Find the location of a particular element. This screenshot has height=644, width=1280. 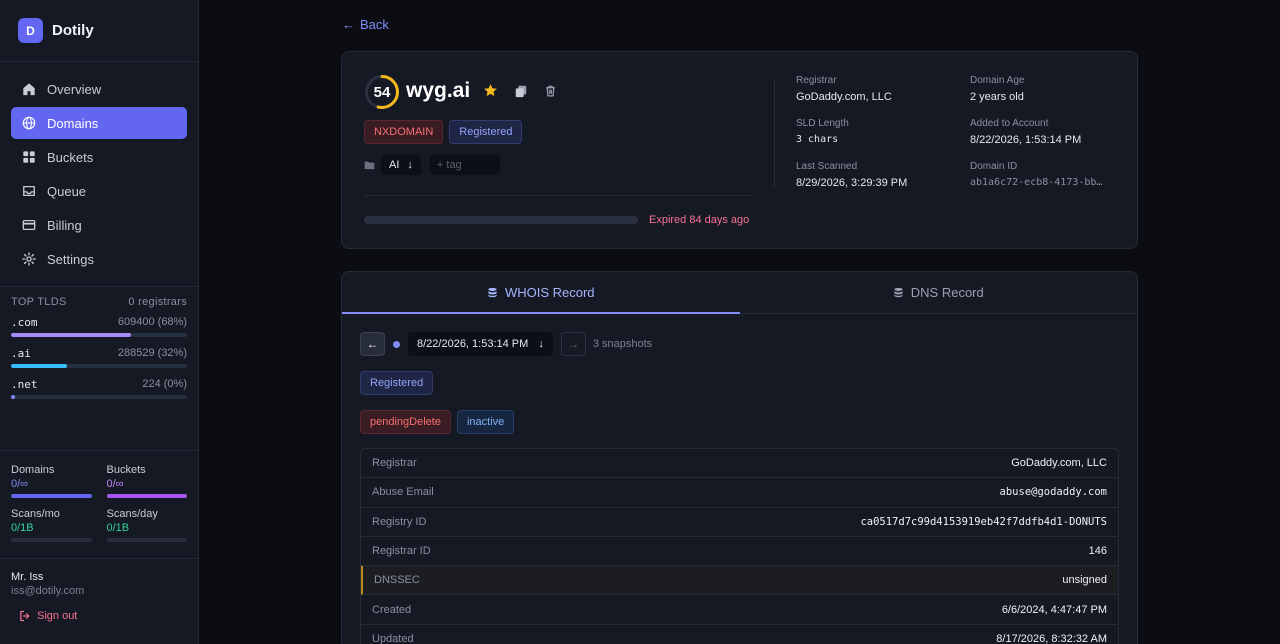

back-link: ← Back is located at coordinates (365, 24).